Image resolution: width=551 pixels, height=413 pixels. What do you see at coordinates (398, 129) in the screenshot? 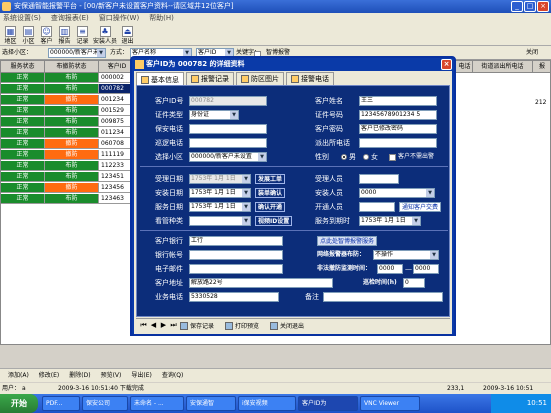
I see `customer-password-field: 客户已修改密码` at bounding box center [398, 129].